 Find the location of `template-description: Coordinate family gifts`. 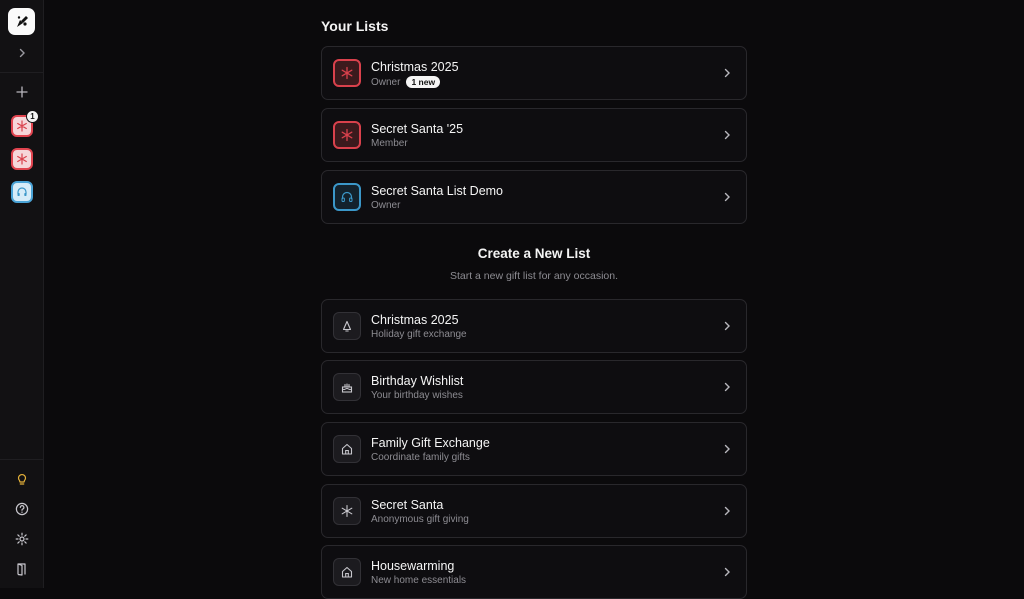

template-description: Coordinate family gifts is located at coordinates (420, 457).